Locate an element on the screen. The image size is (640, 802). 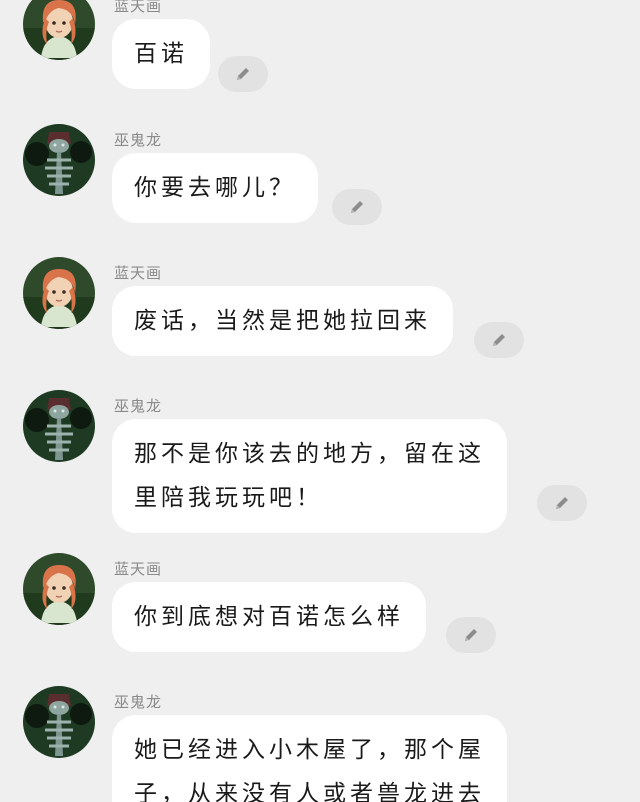
message-bubble: 你到底想对百诺怎么样 is located at coordinates (269, 617).